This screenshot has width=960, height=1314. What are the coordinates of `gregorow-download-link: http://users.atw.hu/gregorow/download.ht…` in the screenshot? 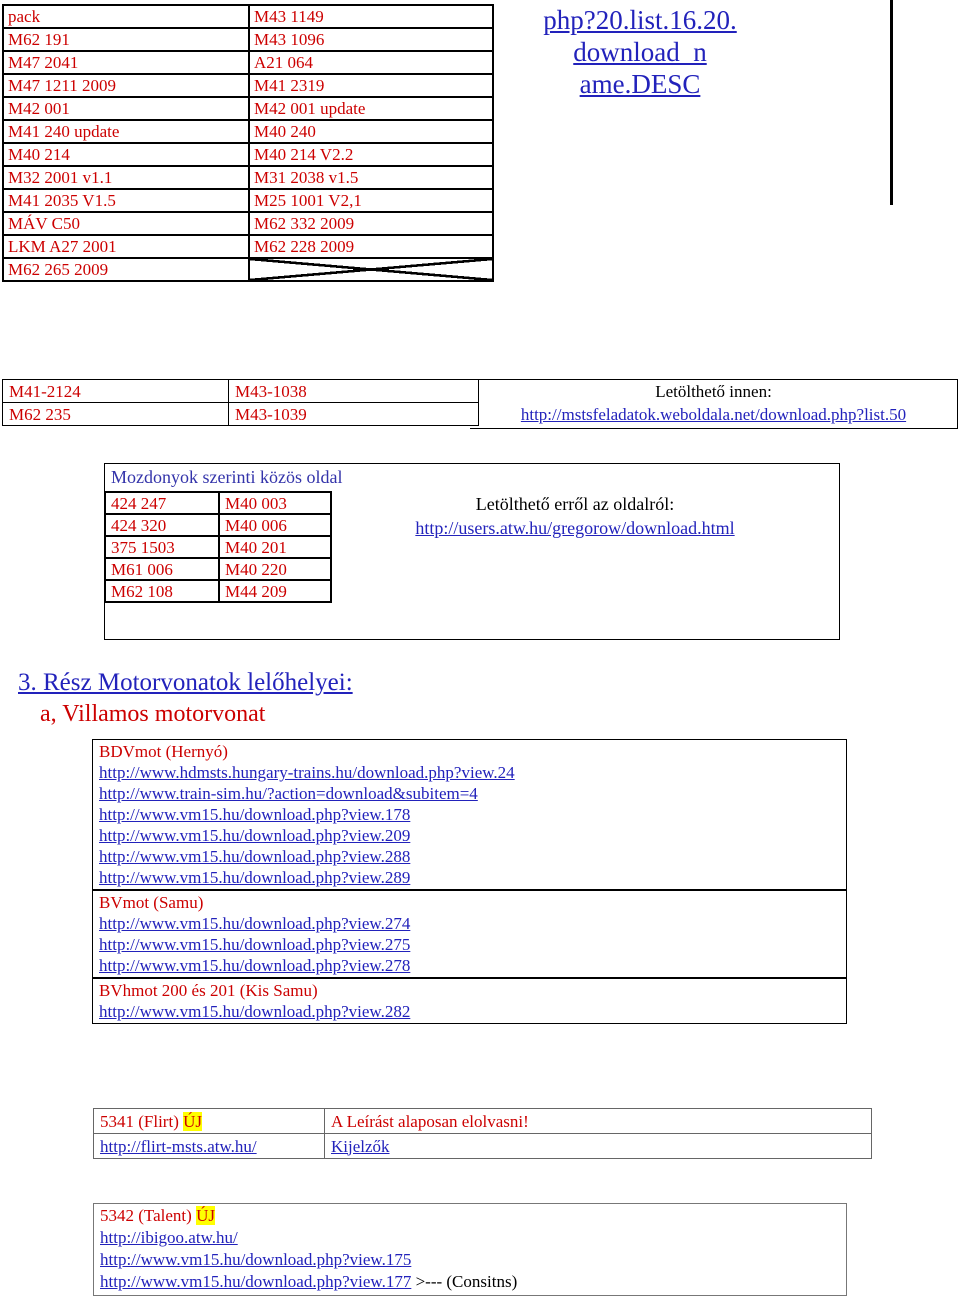 It's located at (574, 528).